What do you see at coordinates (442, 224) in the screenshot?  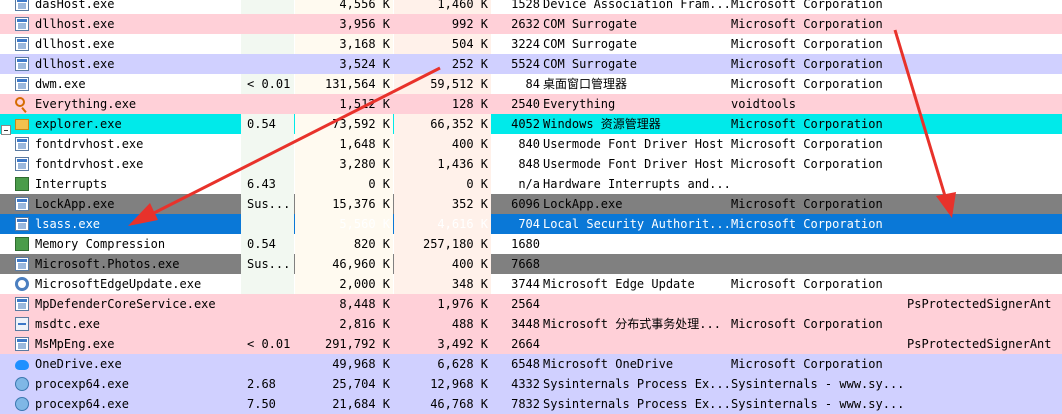 I see `working-set-value: 4,616 K` at bounding box center [442, 224].